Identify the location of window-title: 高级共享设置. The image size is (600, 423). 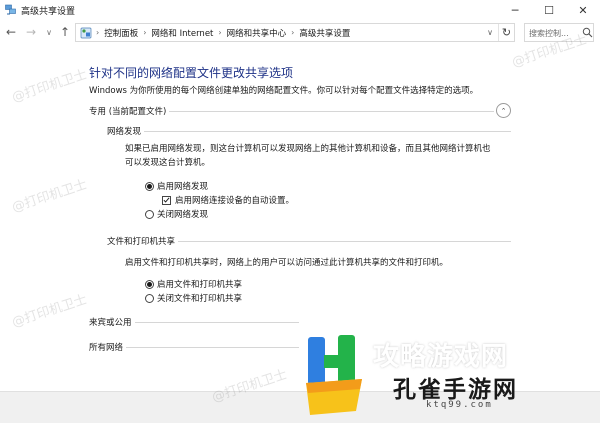
(48, 12).